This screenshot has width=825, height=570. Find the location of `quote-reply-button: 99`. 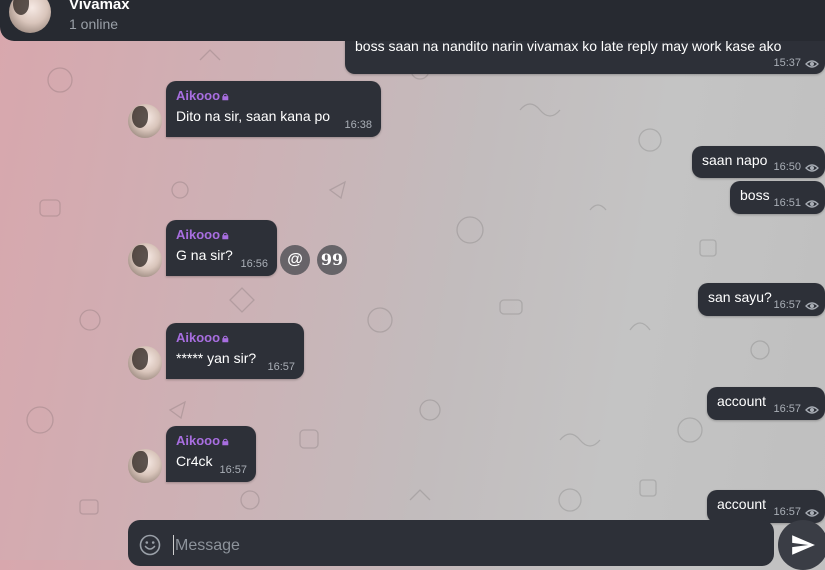

quote-reply-button: 99 is located at coordinates (332, 260).